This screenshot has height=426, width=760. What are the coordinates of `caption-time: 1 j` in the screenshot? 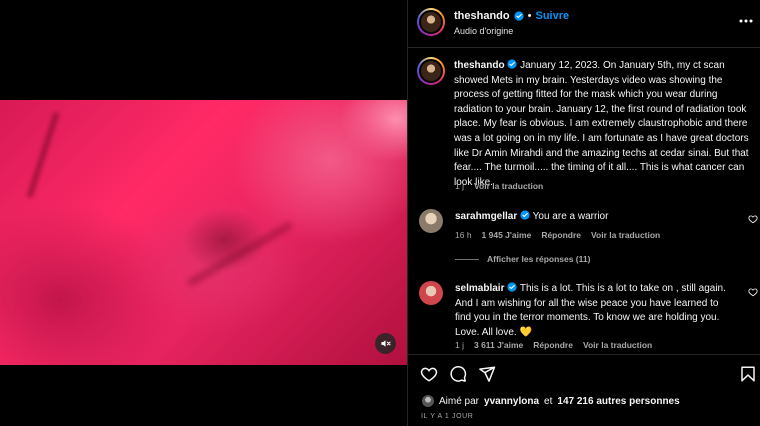 It's located at (459, 186).